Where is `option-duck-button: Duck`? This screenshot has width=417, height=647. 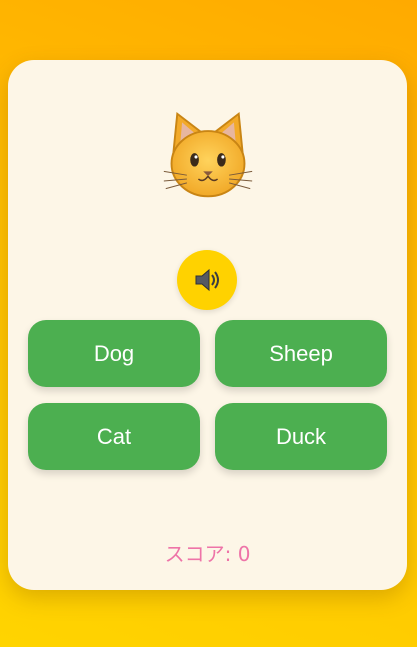
option-duck-button: Duck is located at coordinates (301, 436).